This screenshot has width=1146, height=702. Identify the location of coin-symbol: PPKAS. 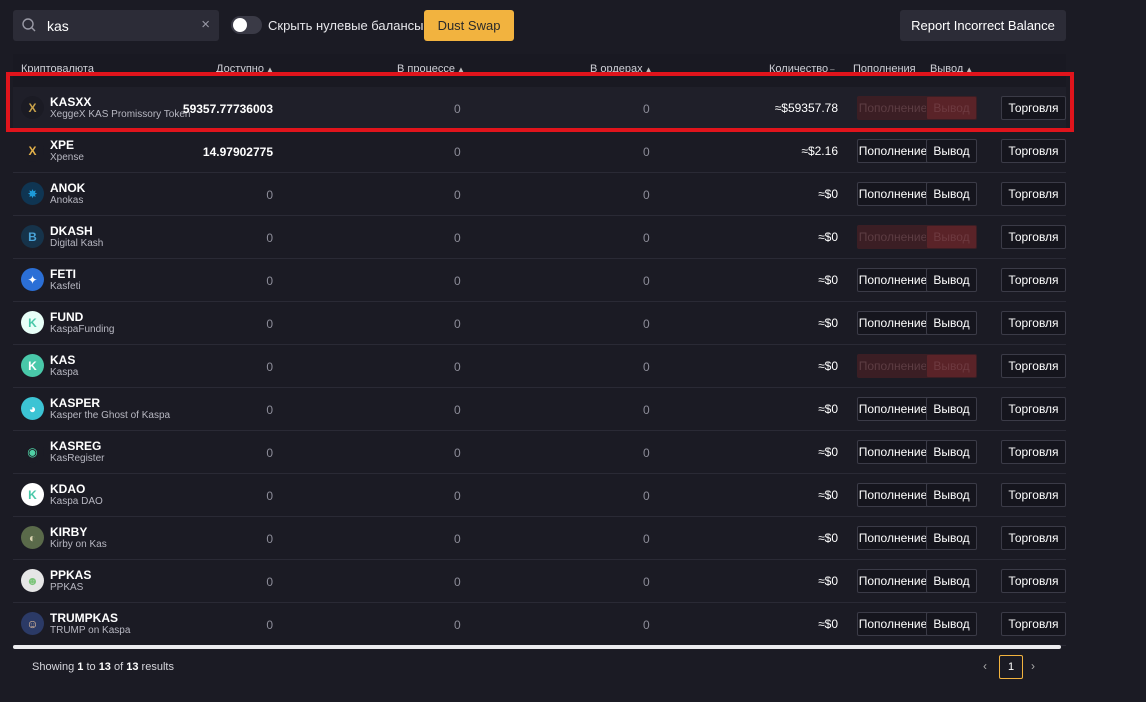
(70, 575).